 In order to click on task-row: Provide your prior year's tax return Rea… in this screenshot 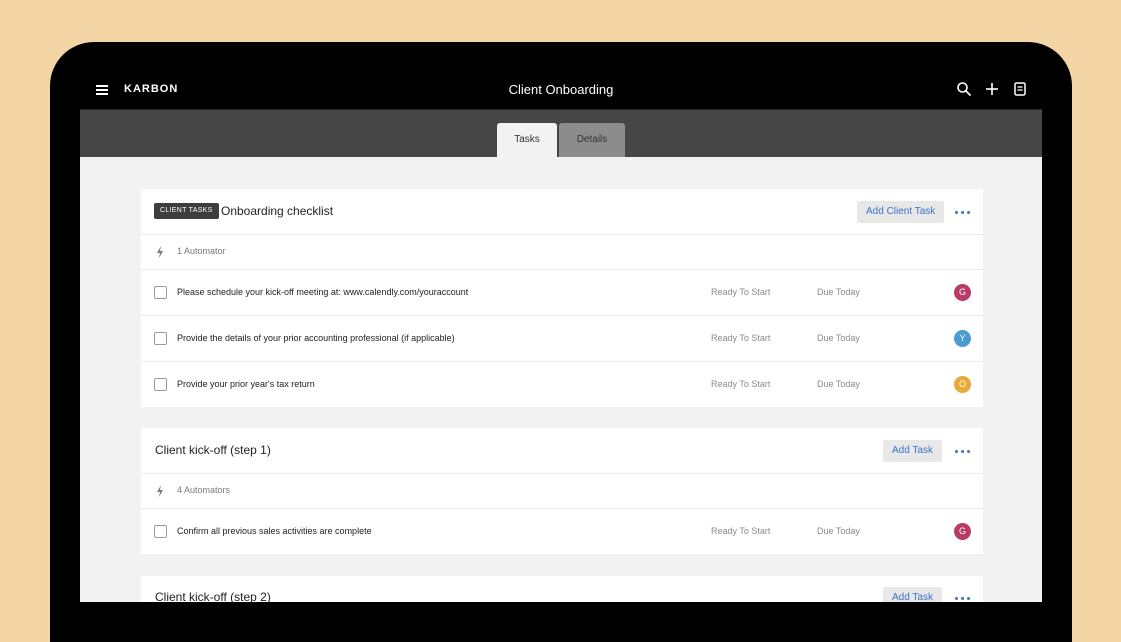, I will do `click(562, 384)`.